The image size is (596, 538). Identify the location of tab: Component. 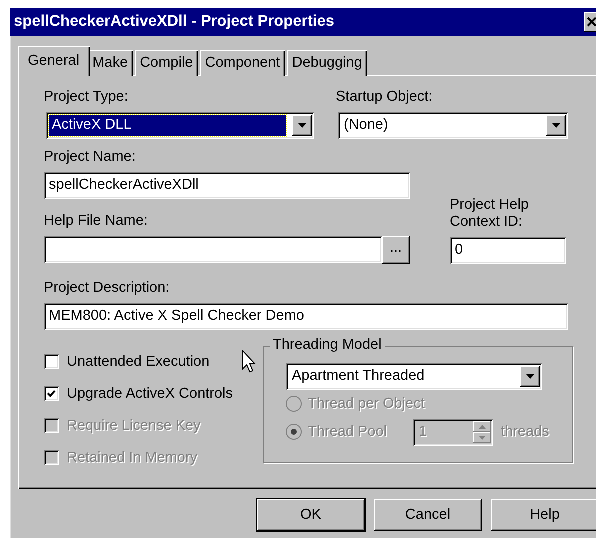
(243, 63).